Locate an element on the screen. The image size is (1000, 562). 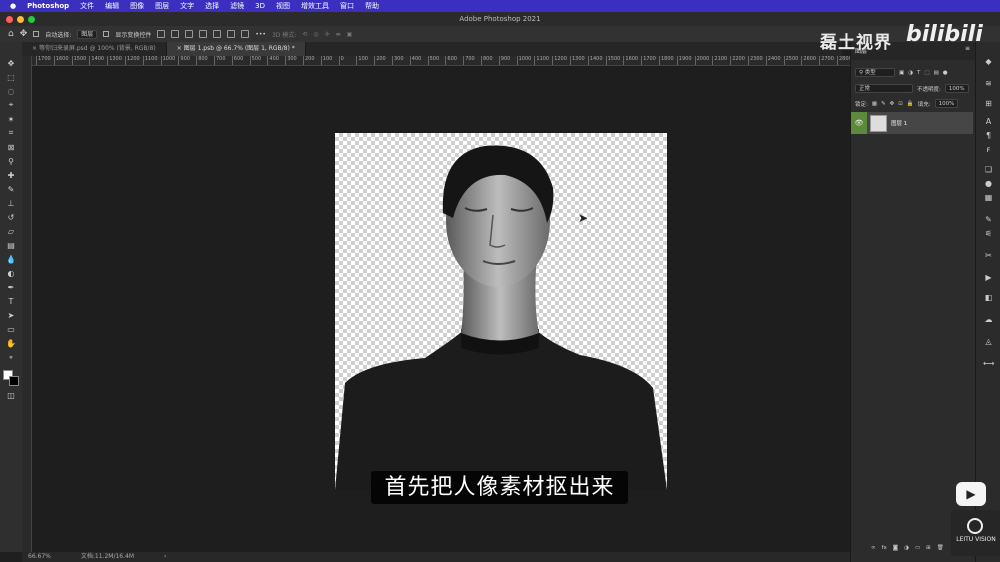
minimize-window-button is located at coordinates (20, 19).